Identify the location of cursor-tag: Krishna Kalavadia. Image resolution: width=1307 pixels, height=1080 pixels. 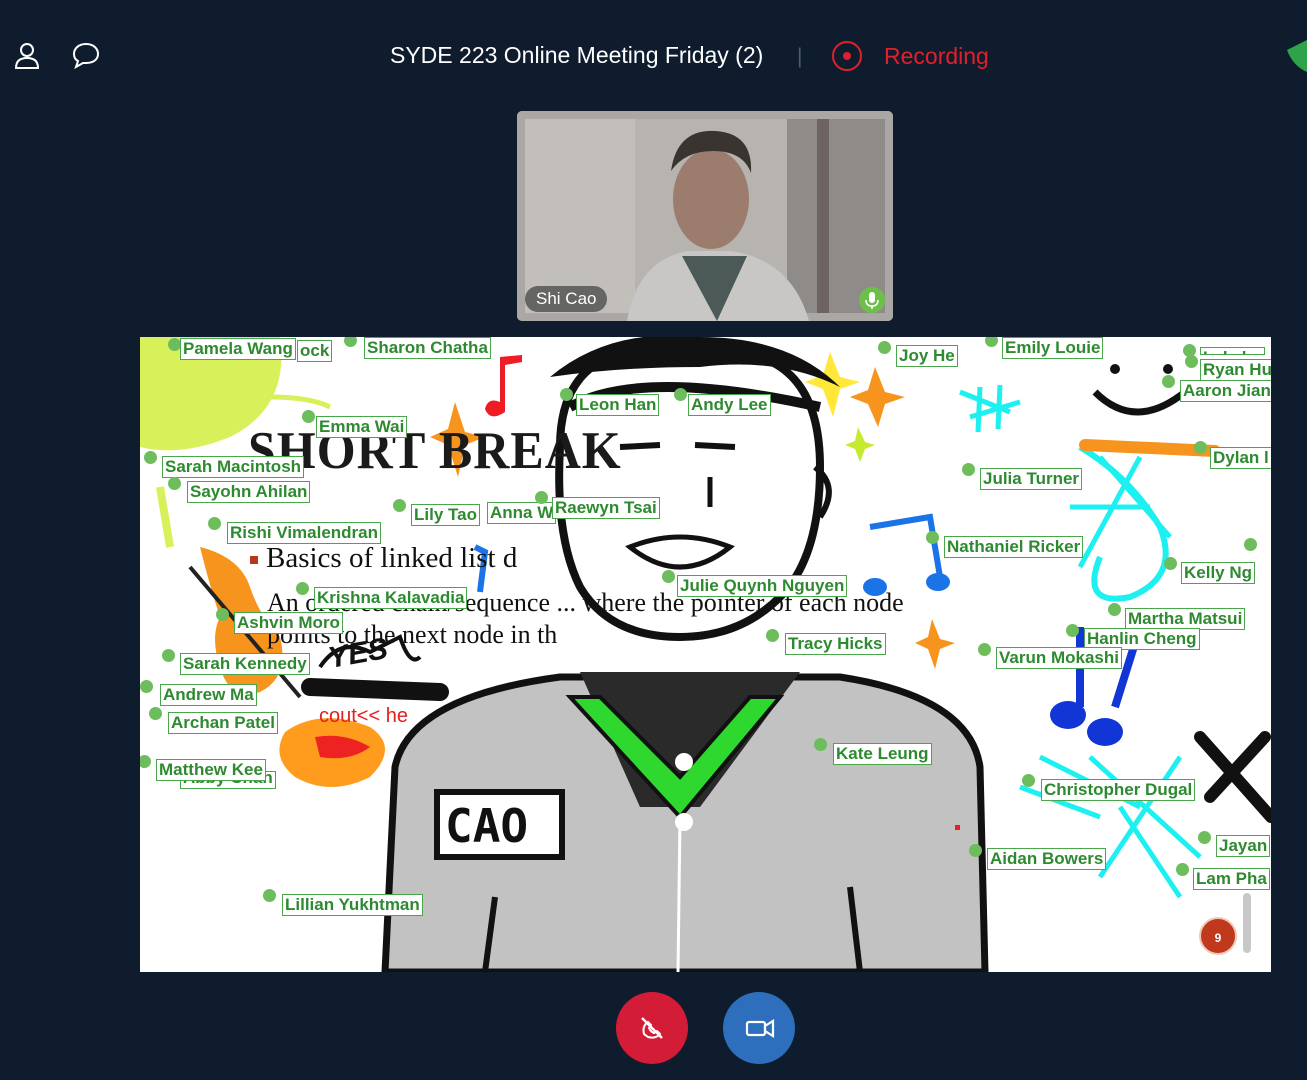
(391, 598).